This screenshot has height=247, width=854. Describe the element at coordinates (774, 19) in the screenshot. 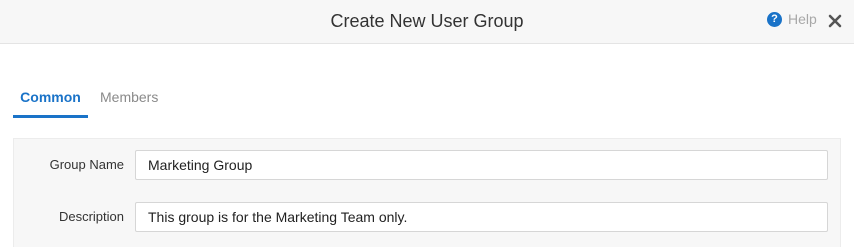

I see `question-circle-icon: ?` at that location.